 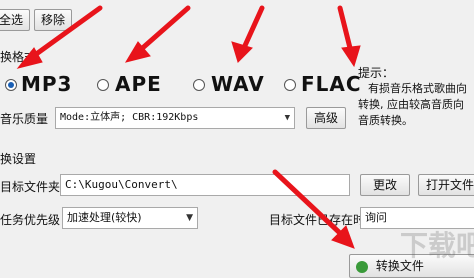 What do you see at coordinates (362, 266) in the screenshot?
I see `convert-icon` at bounding box center [362, 266].